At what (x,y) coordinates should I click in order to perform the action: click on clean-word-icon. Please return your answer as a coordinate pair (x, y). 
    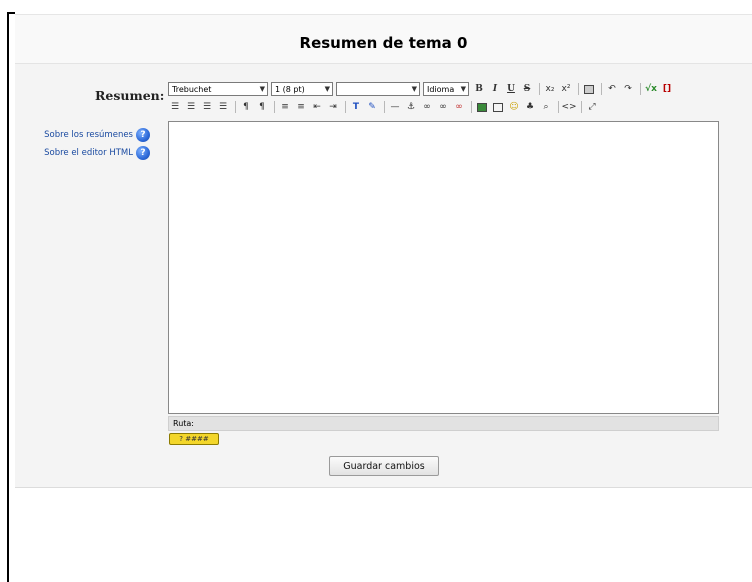
    Looking at the image, I should click on (589, 89).